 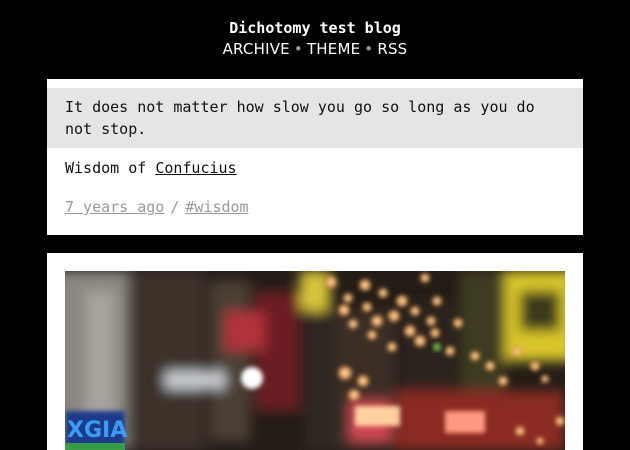 I want to click on sign-text: XGIA, so click(x=97, y=430).